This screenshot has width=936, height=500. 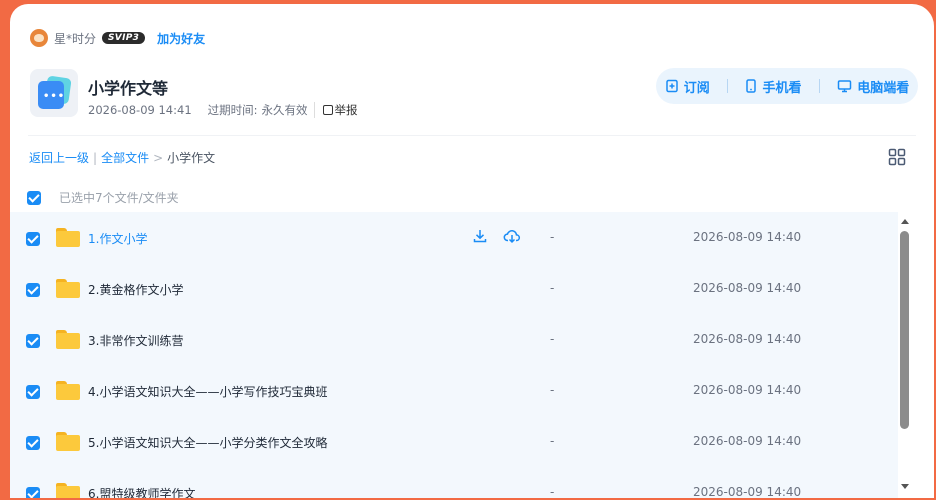 What do you see at coordinates (905, 221) in the screenshot?
I see `scroll-up-arrow-icon` at bounding box center [905, 221].